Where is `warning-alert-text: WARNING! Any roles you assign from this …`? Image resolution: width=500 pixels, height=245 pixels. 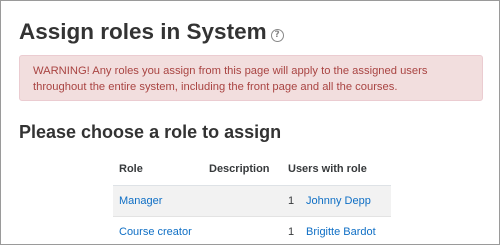 warning-alert-text: WARNING! Any roles you assign from this … is located at coordinates (230, 79).